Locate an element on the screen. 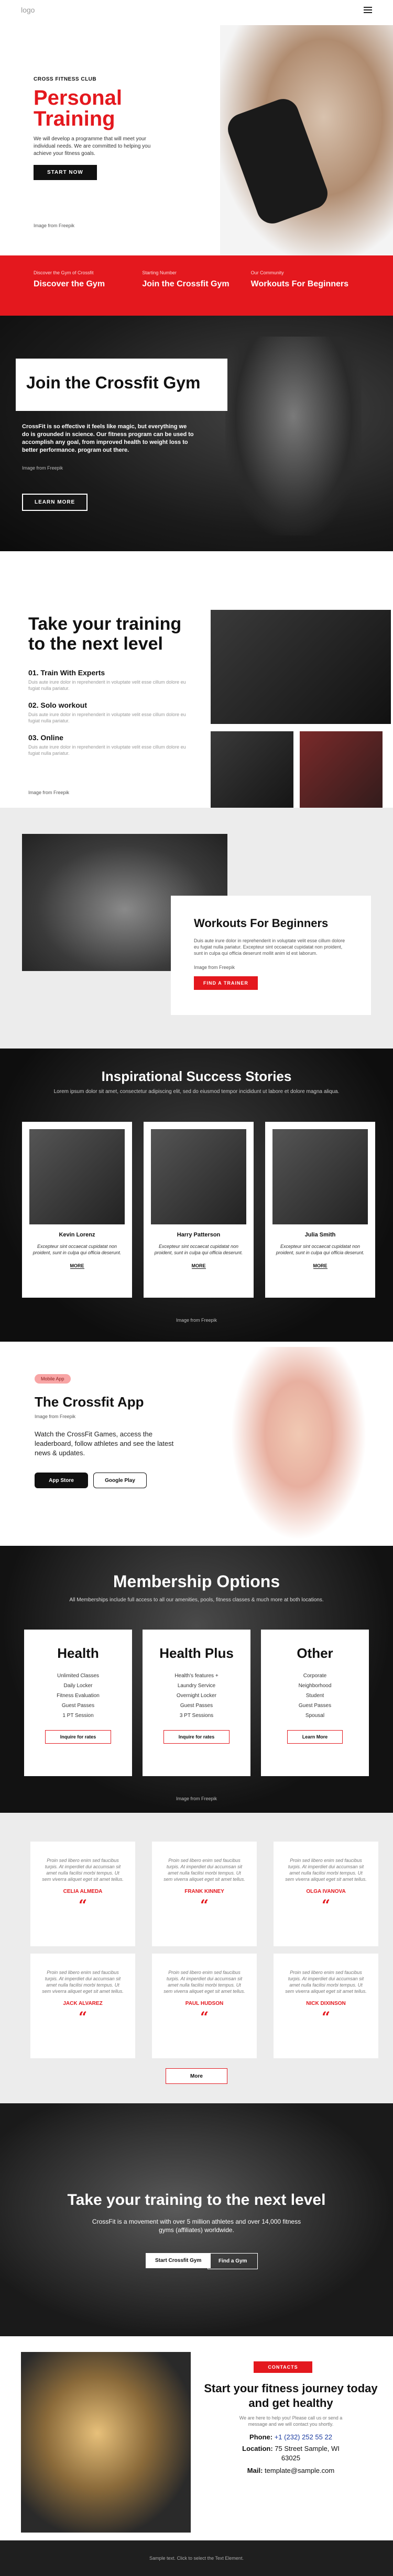 Image resolution: width=393 pixels, height=2576 pixels. story-name: Kevin Lorenz is located at coordinates (77, 1235).